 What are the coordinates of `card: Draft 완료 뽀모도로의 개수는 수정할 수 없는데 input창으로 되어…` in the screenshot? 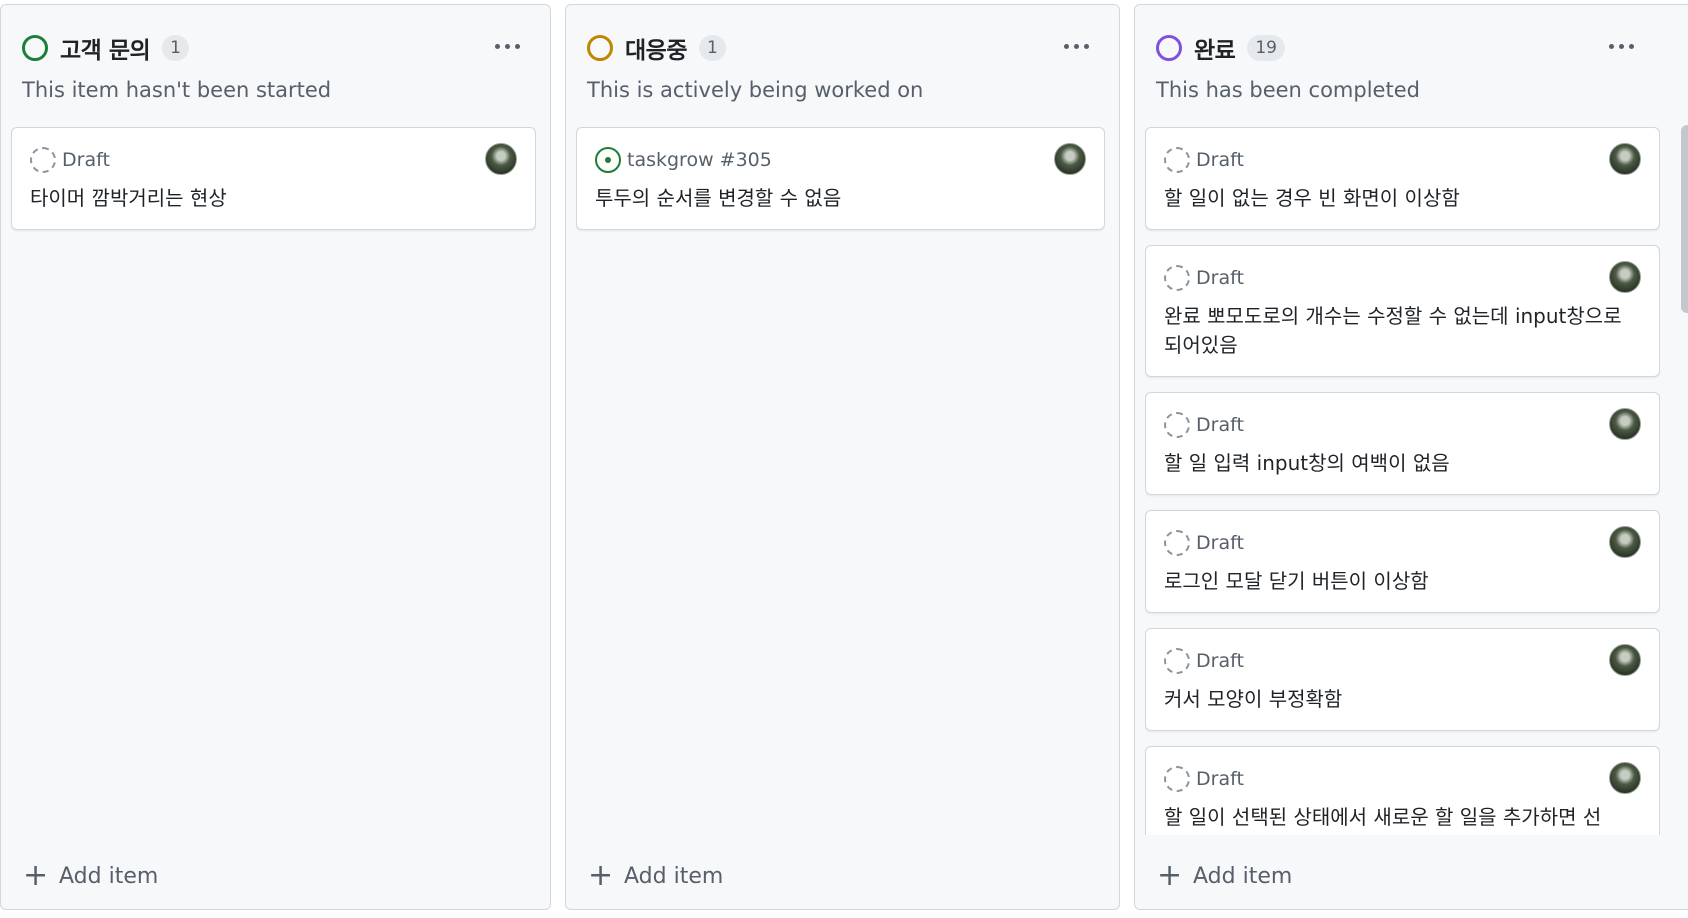 It's located at (1402, 311).